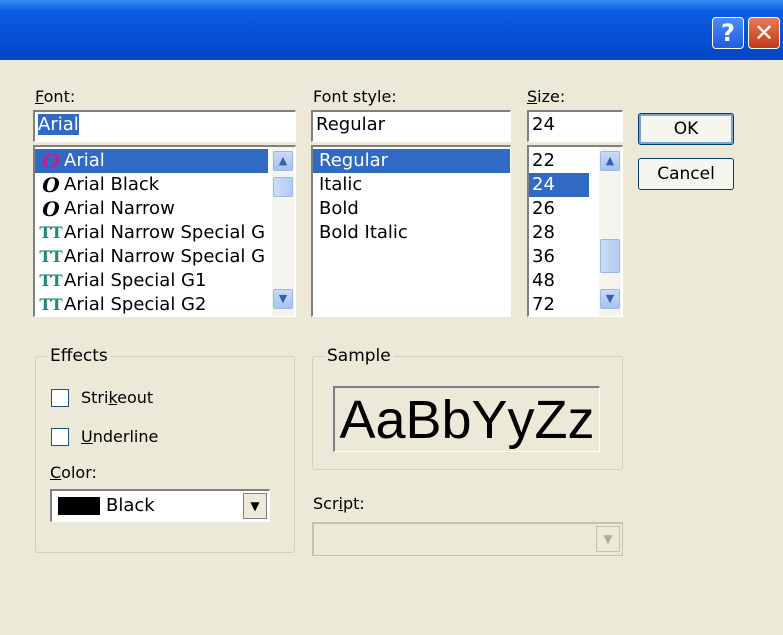  What do you see at coordinates (135, 280) in the screenshot?
I see `font-list-item-label: Arial Special G1` at bounding box center [135, 280].